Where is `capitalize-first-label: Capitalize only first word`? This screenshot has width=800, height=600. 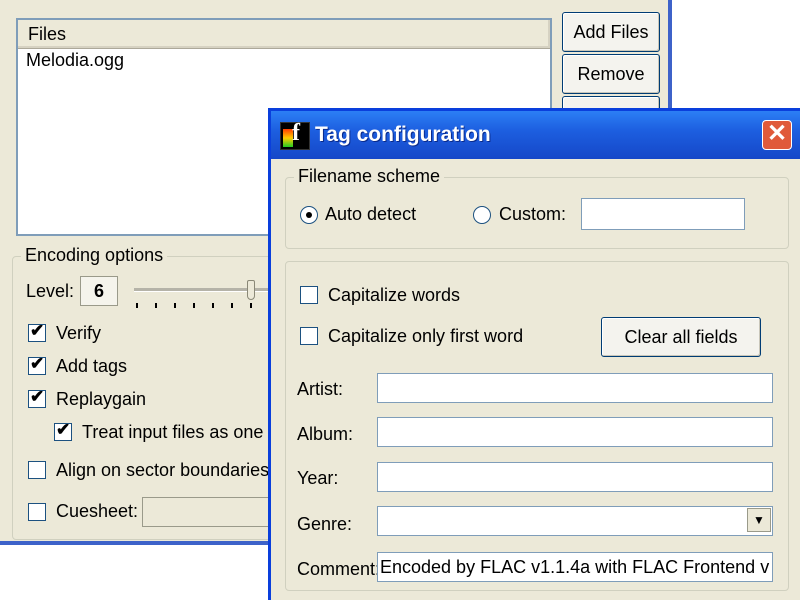 capitalize-first-label: Capitalize only first word is located at coordinates (426, 336).